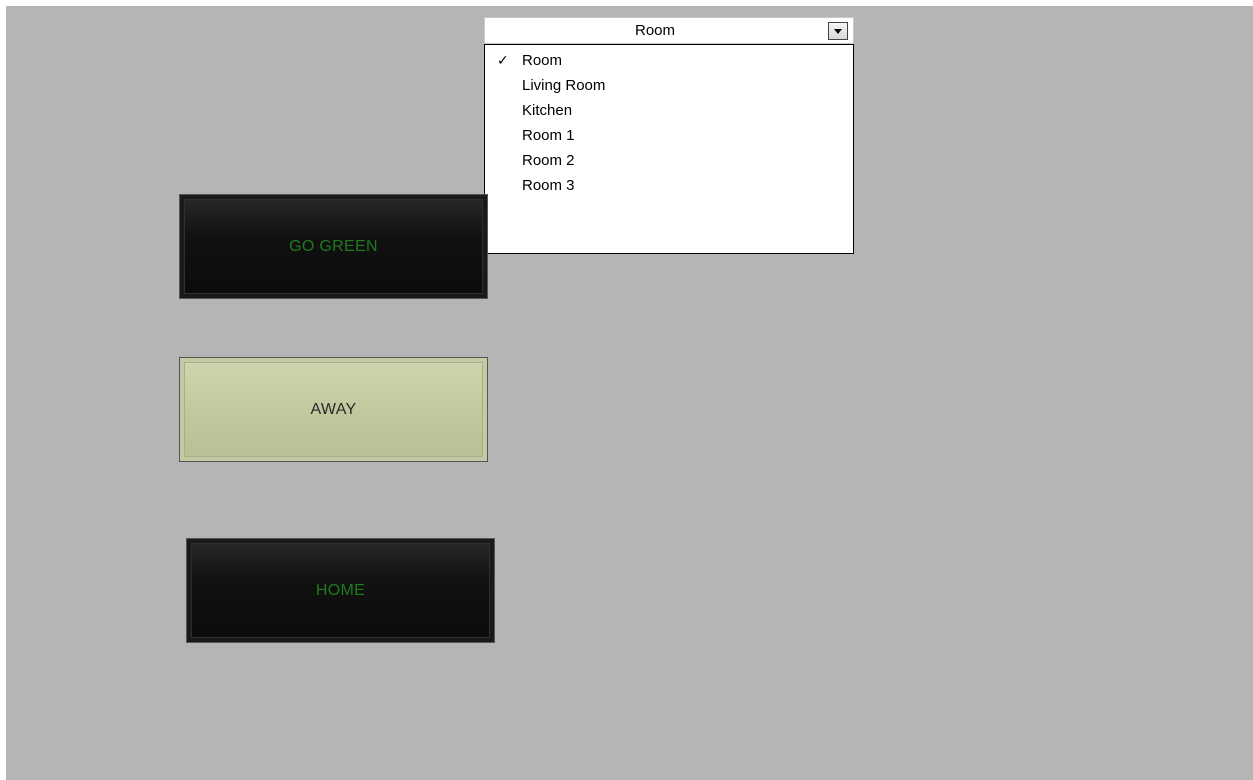 This screenshot has height=780, width=1253. Describe the element at coordinates (548, 135) in the screenshot. I see `menu-item-label: Room 1` at that location.